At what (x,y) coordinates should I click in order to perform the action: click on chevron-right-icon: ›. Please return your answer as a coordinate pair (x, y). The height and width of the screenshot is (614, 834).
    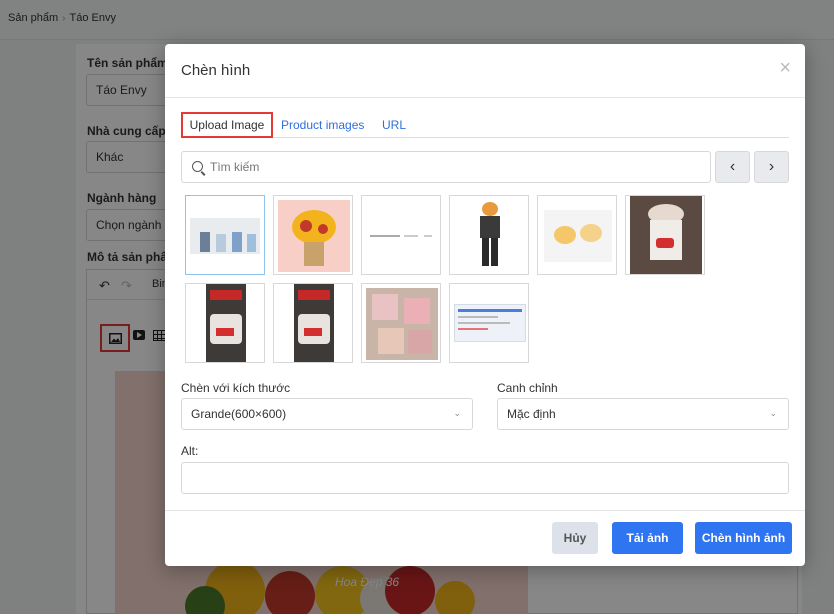
    Looking at the image, I should click on (771, 166).